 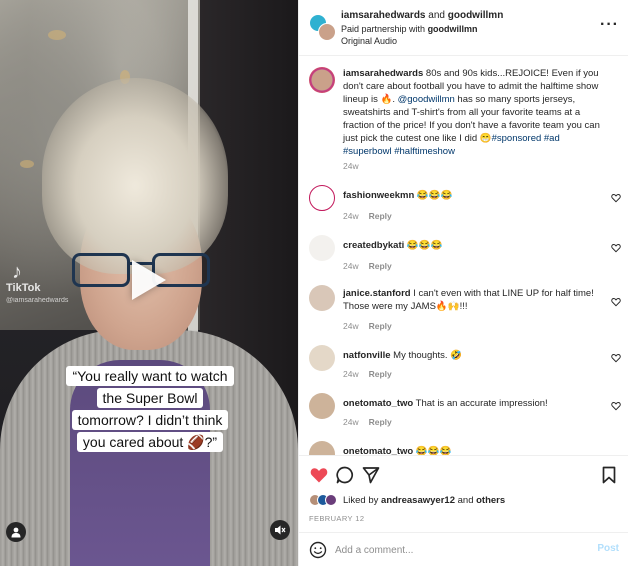 I want to click on caption-username-link: iamsarahedwards, so click(x=383, y=73).